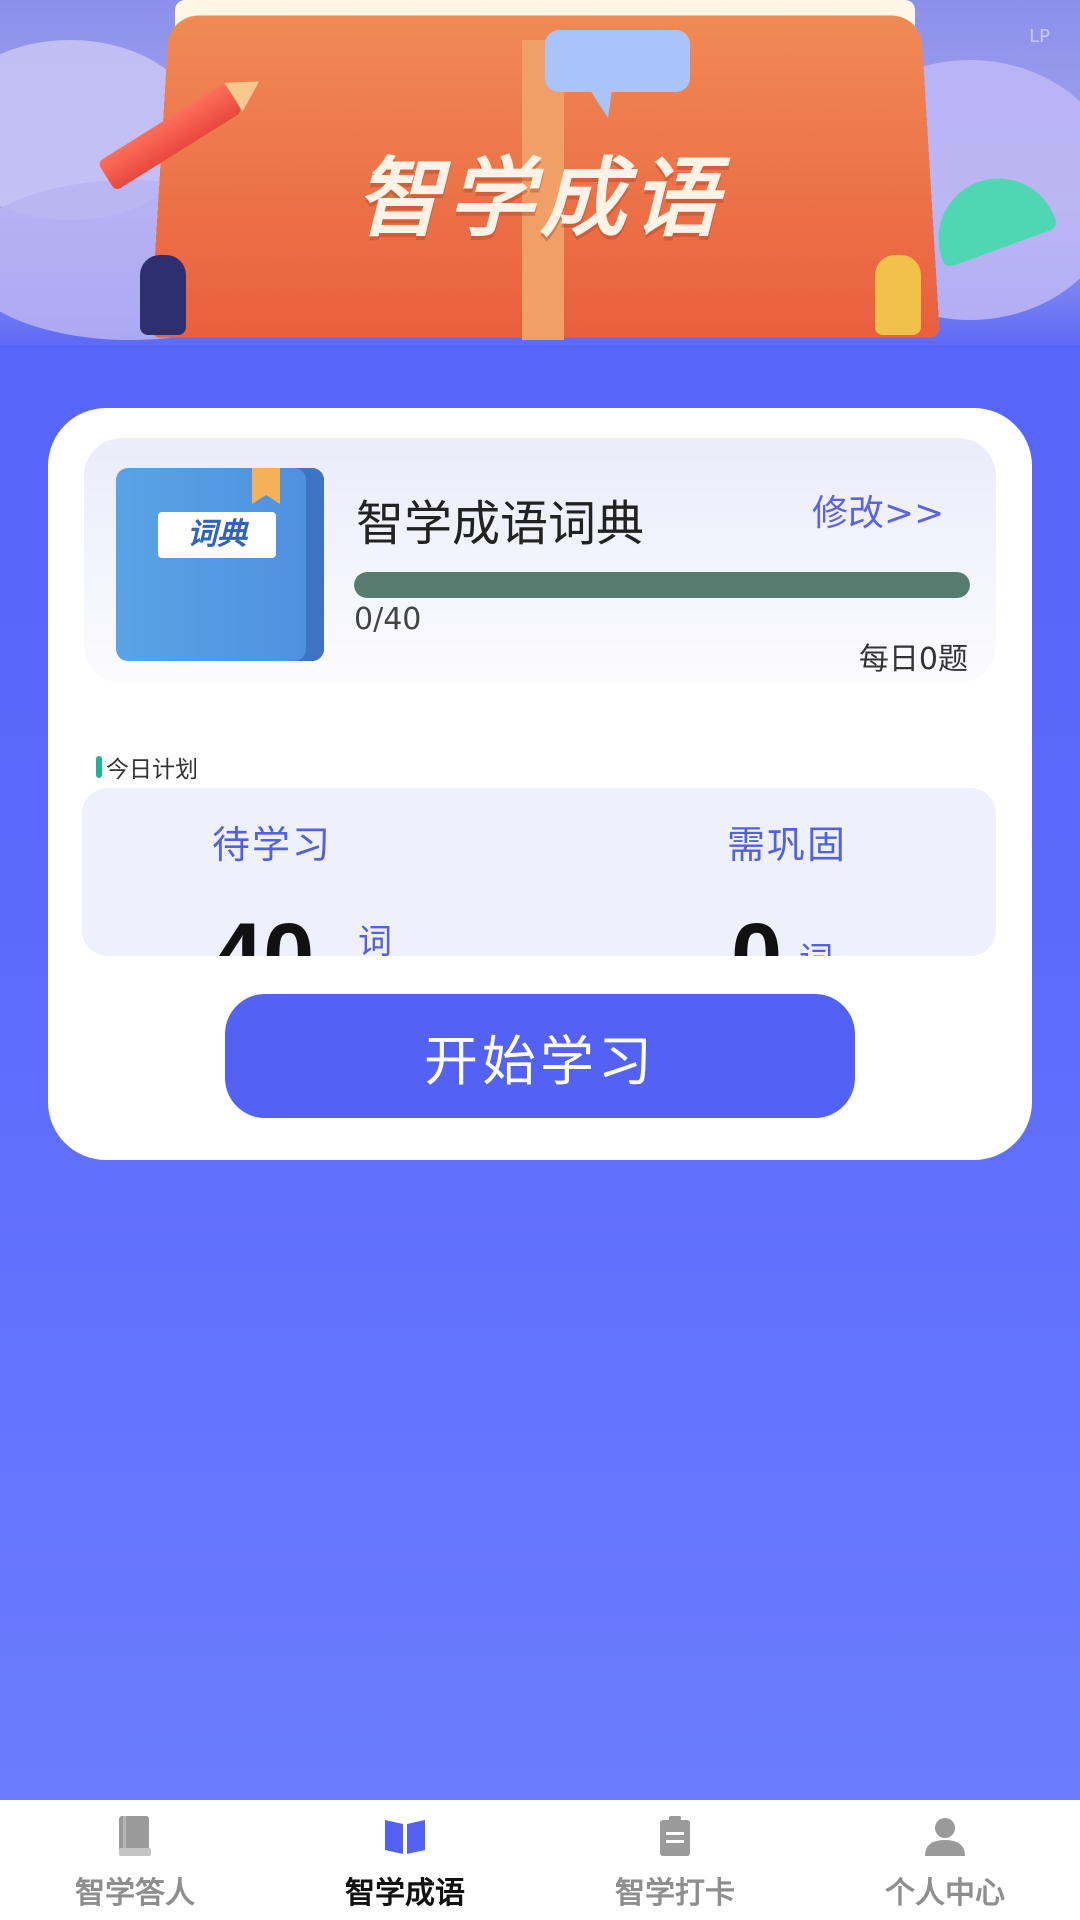 Image resolution: width=1080 pixels, height=1920 pixels. Describe the element at coordinates (500, 524) in the screenshot. I see `dictionary-name: 智学成语词典` at that location.